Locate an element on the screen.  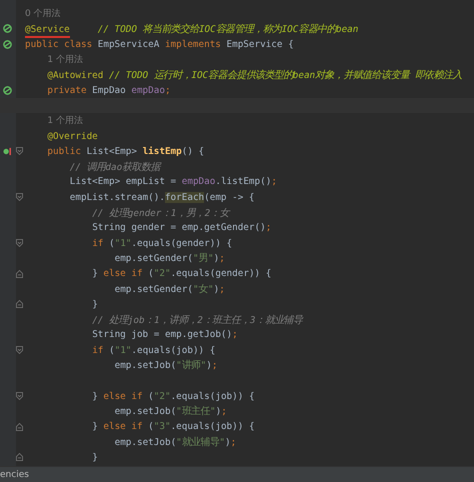
code-line: @Service // TODO 将当前类交给IOC容器管理，称为IOC容器中的bean is located at coordinates (191, 29).